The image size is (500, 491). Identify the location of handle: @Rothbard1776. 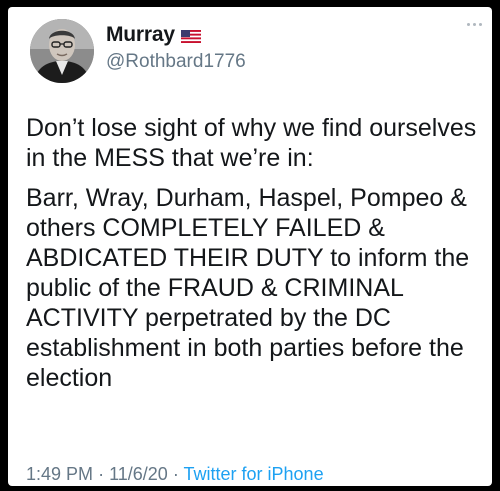
(176, 62).